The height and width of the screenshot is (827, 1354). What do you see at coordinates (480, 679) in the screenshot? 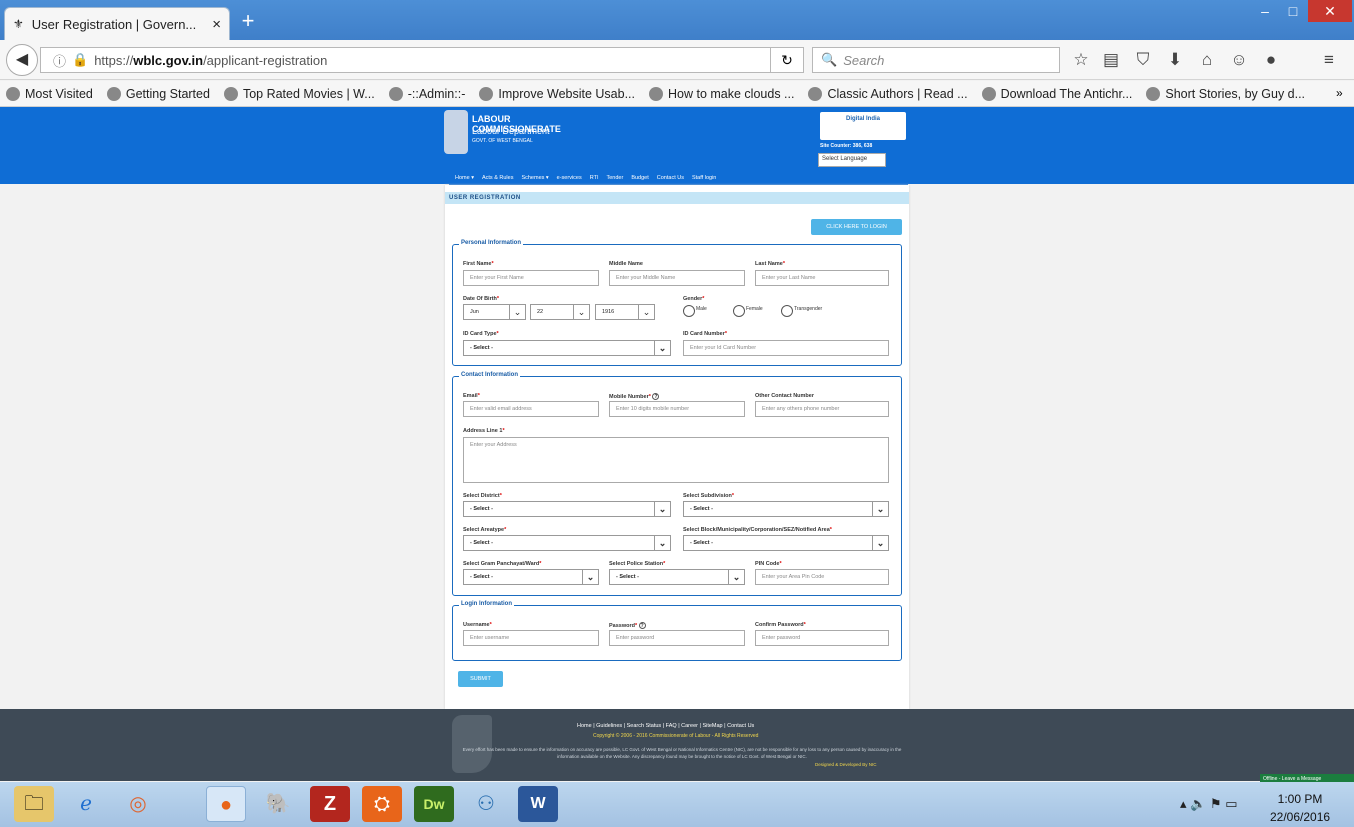
I see `submit-button: SUBMIT` at bounding box center [480, 679].